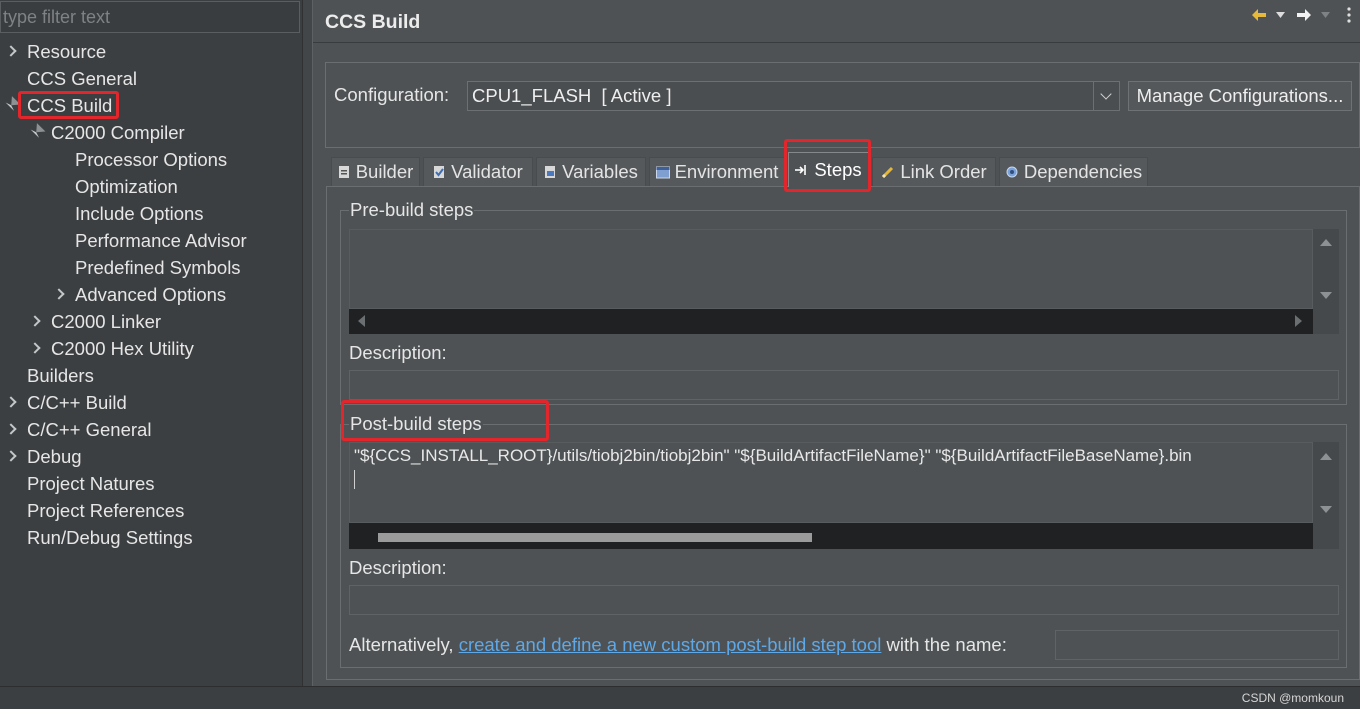 This screenshot has height=709, width=1360. Describe the element at coordinates (793, 96) in the screenshot. I see `configuration-select: CPU1_FLASH [ Active ]` at that location.